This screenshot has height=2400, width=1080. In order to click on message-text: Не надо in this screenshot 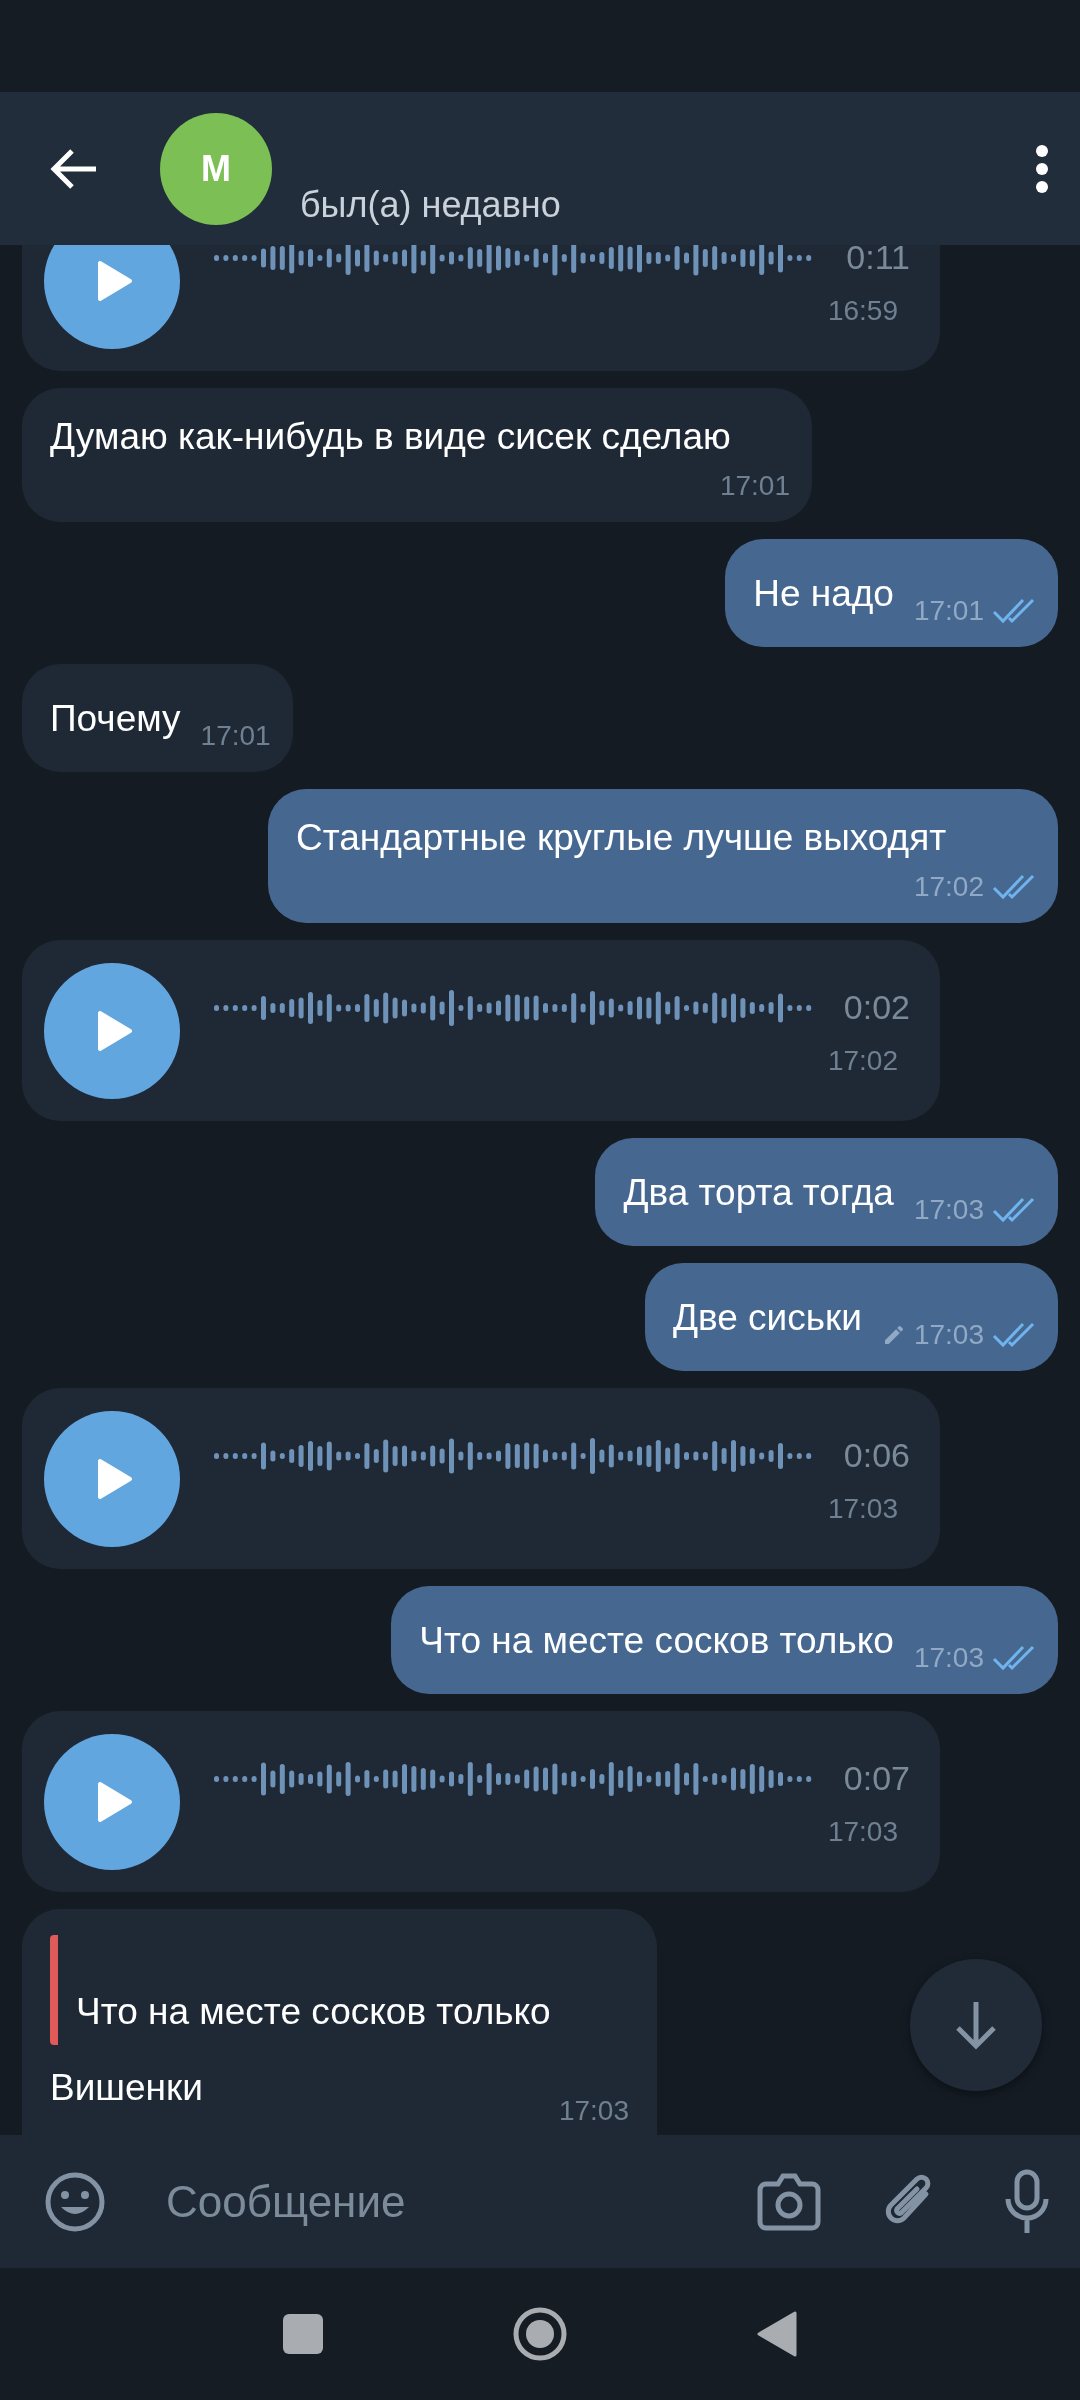, I will do `click(823, 594)`.